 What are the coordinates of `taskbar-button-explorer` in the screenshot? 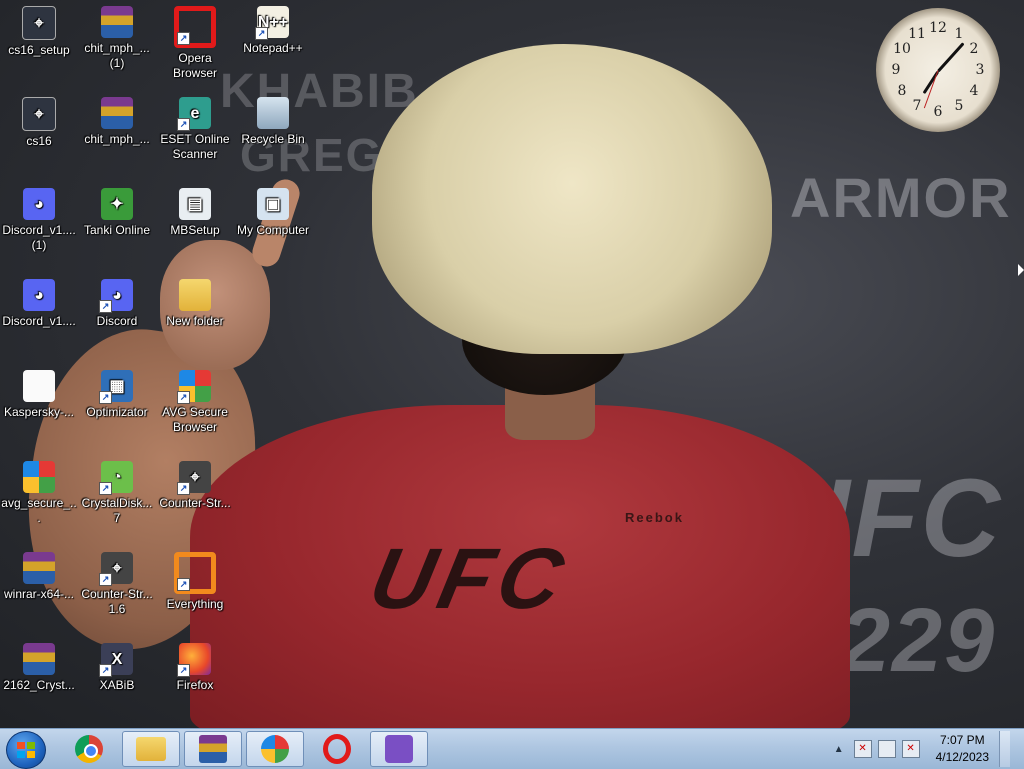 It's located at (151, 749).